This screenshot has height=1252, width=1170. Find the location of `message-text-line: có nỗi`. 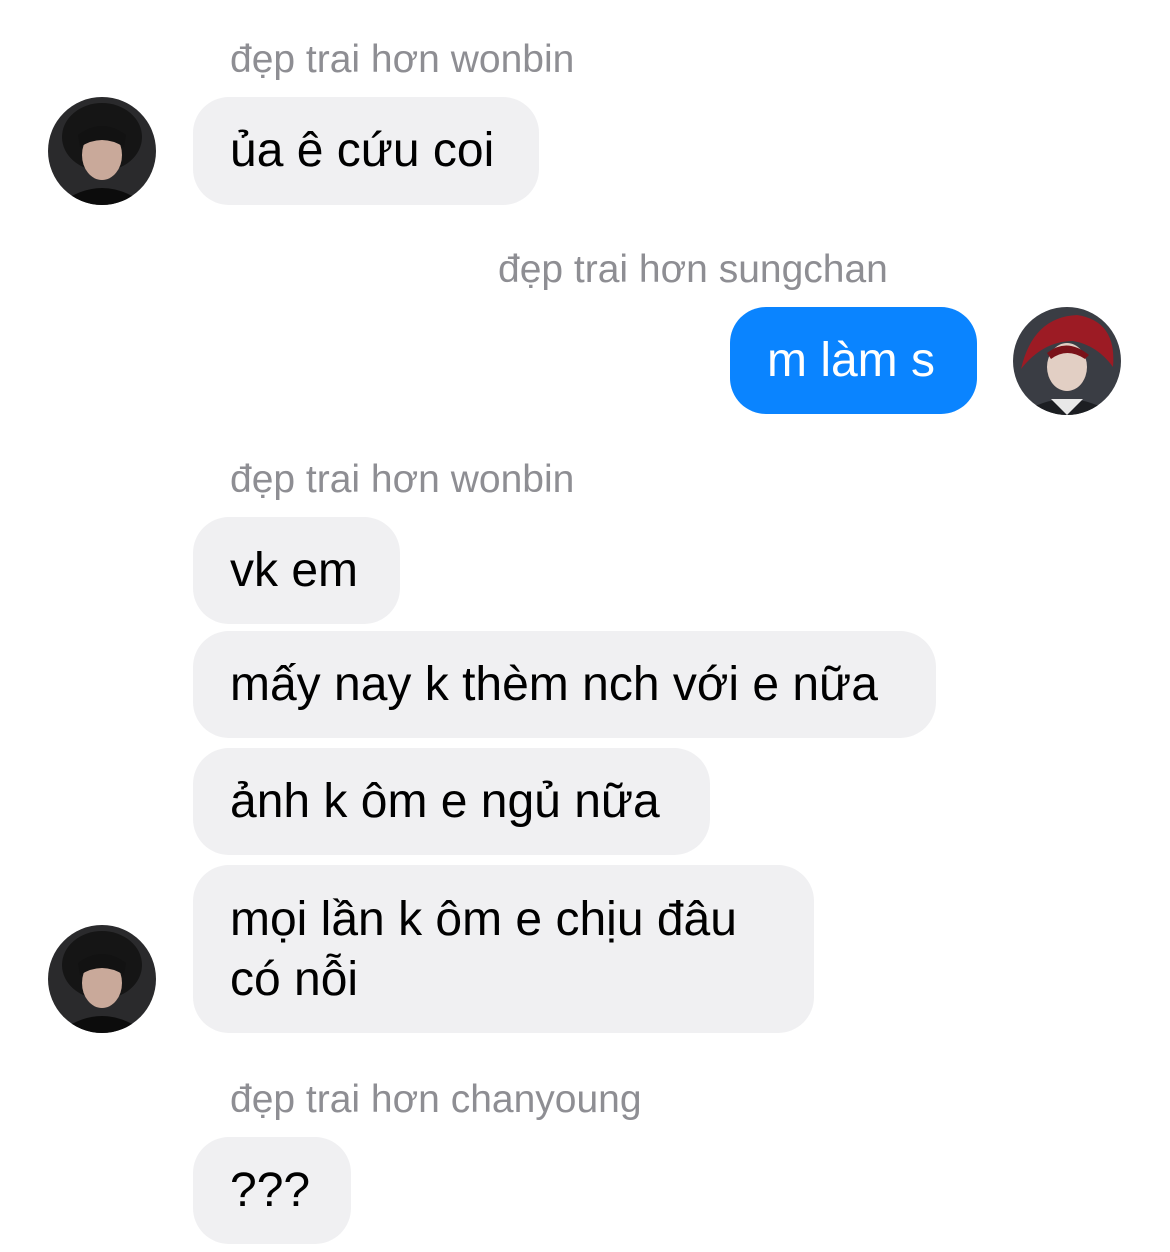

message-text-line: có nỗi is located at coordinates (294, 979).